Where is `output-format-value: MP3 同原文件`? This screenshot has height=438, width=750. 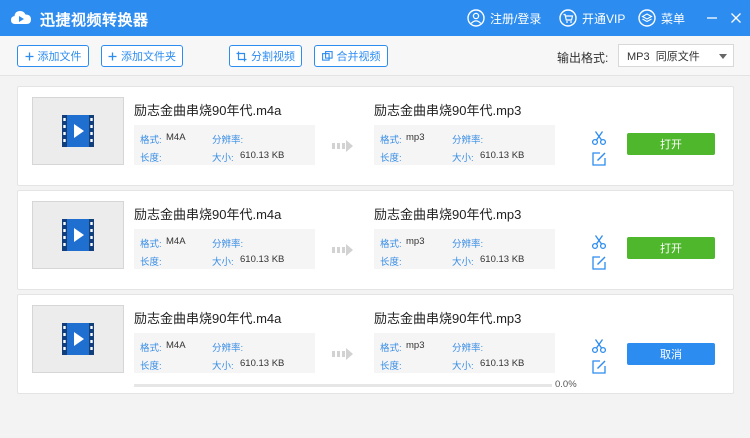 output-format-value: MP3 同原文件 is located at coordinates (663, 56).